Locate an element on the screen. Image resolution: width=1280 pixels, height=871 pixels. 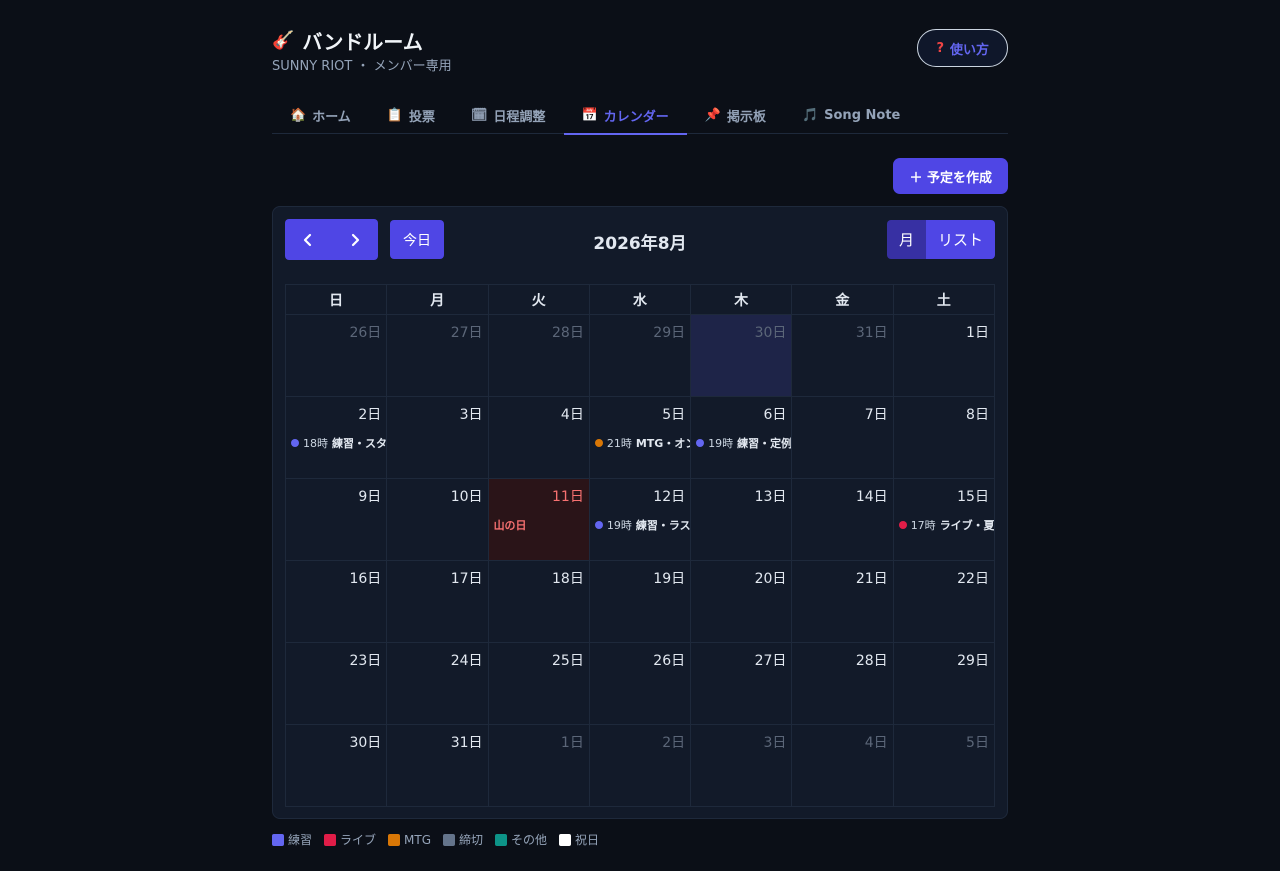
day-number: 17日 is located at coordinates (467, 578).